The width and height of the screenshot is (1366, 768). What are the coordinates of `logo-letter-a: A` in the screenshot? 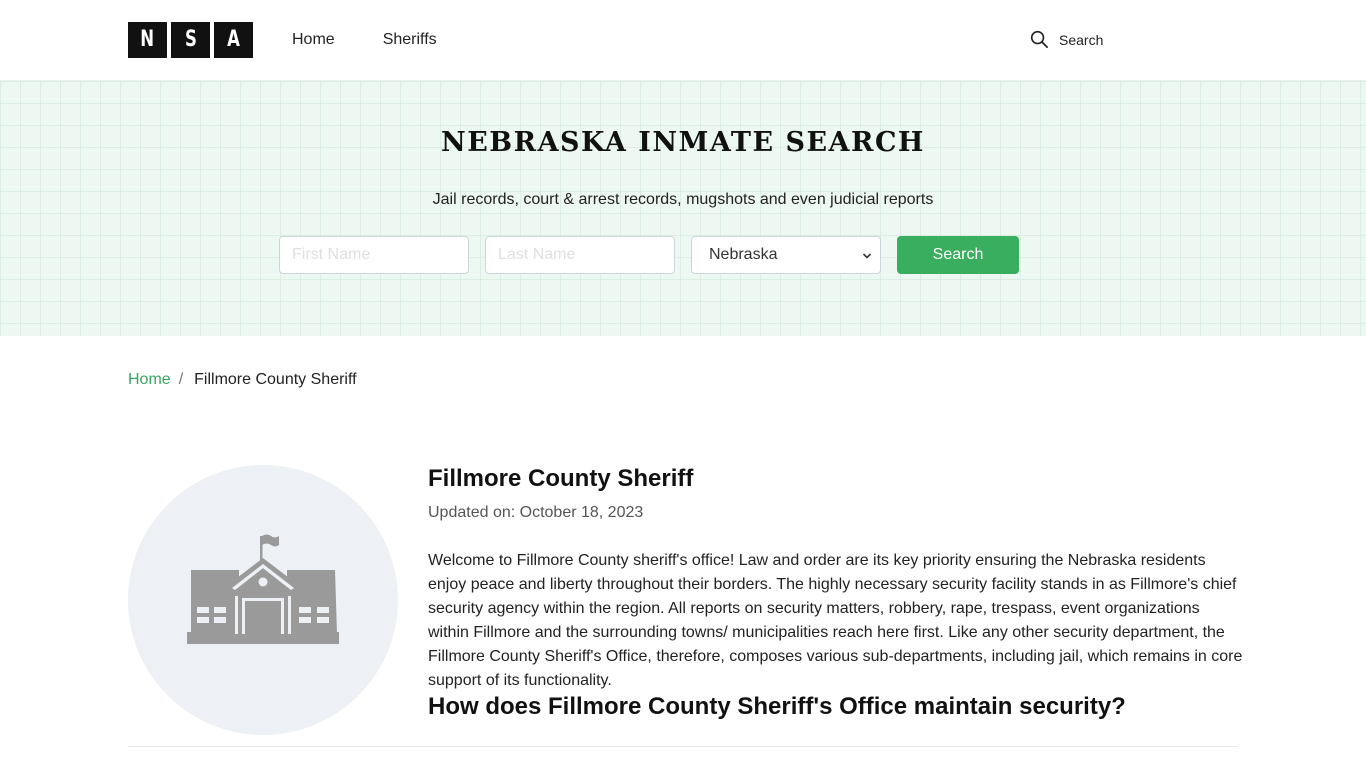 It's located at (233, 39).